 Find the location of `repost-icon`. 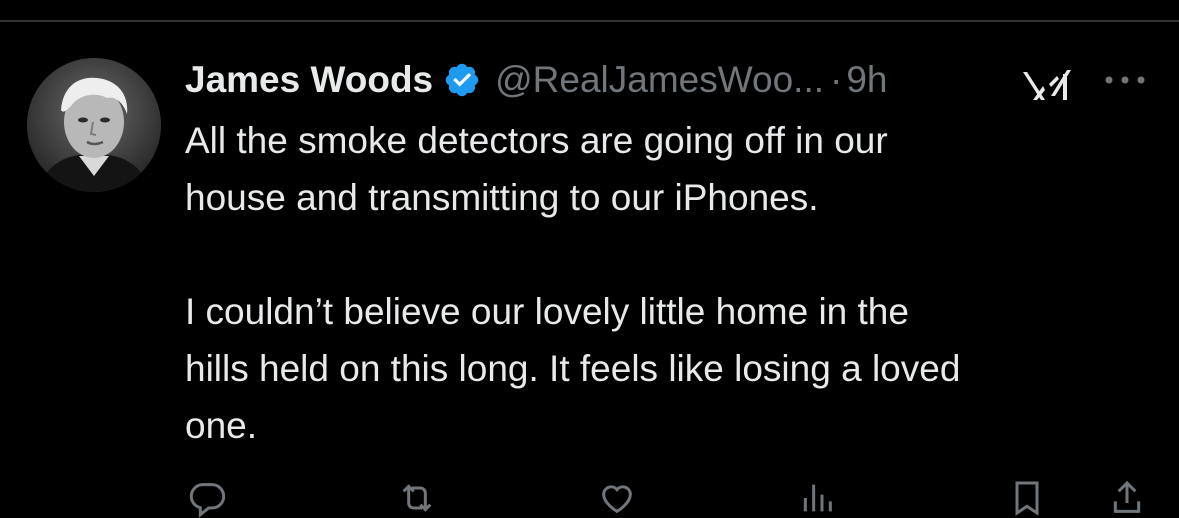

repost-icon is located at coordinates (417, 498).